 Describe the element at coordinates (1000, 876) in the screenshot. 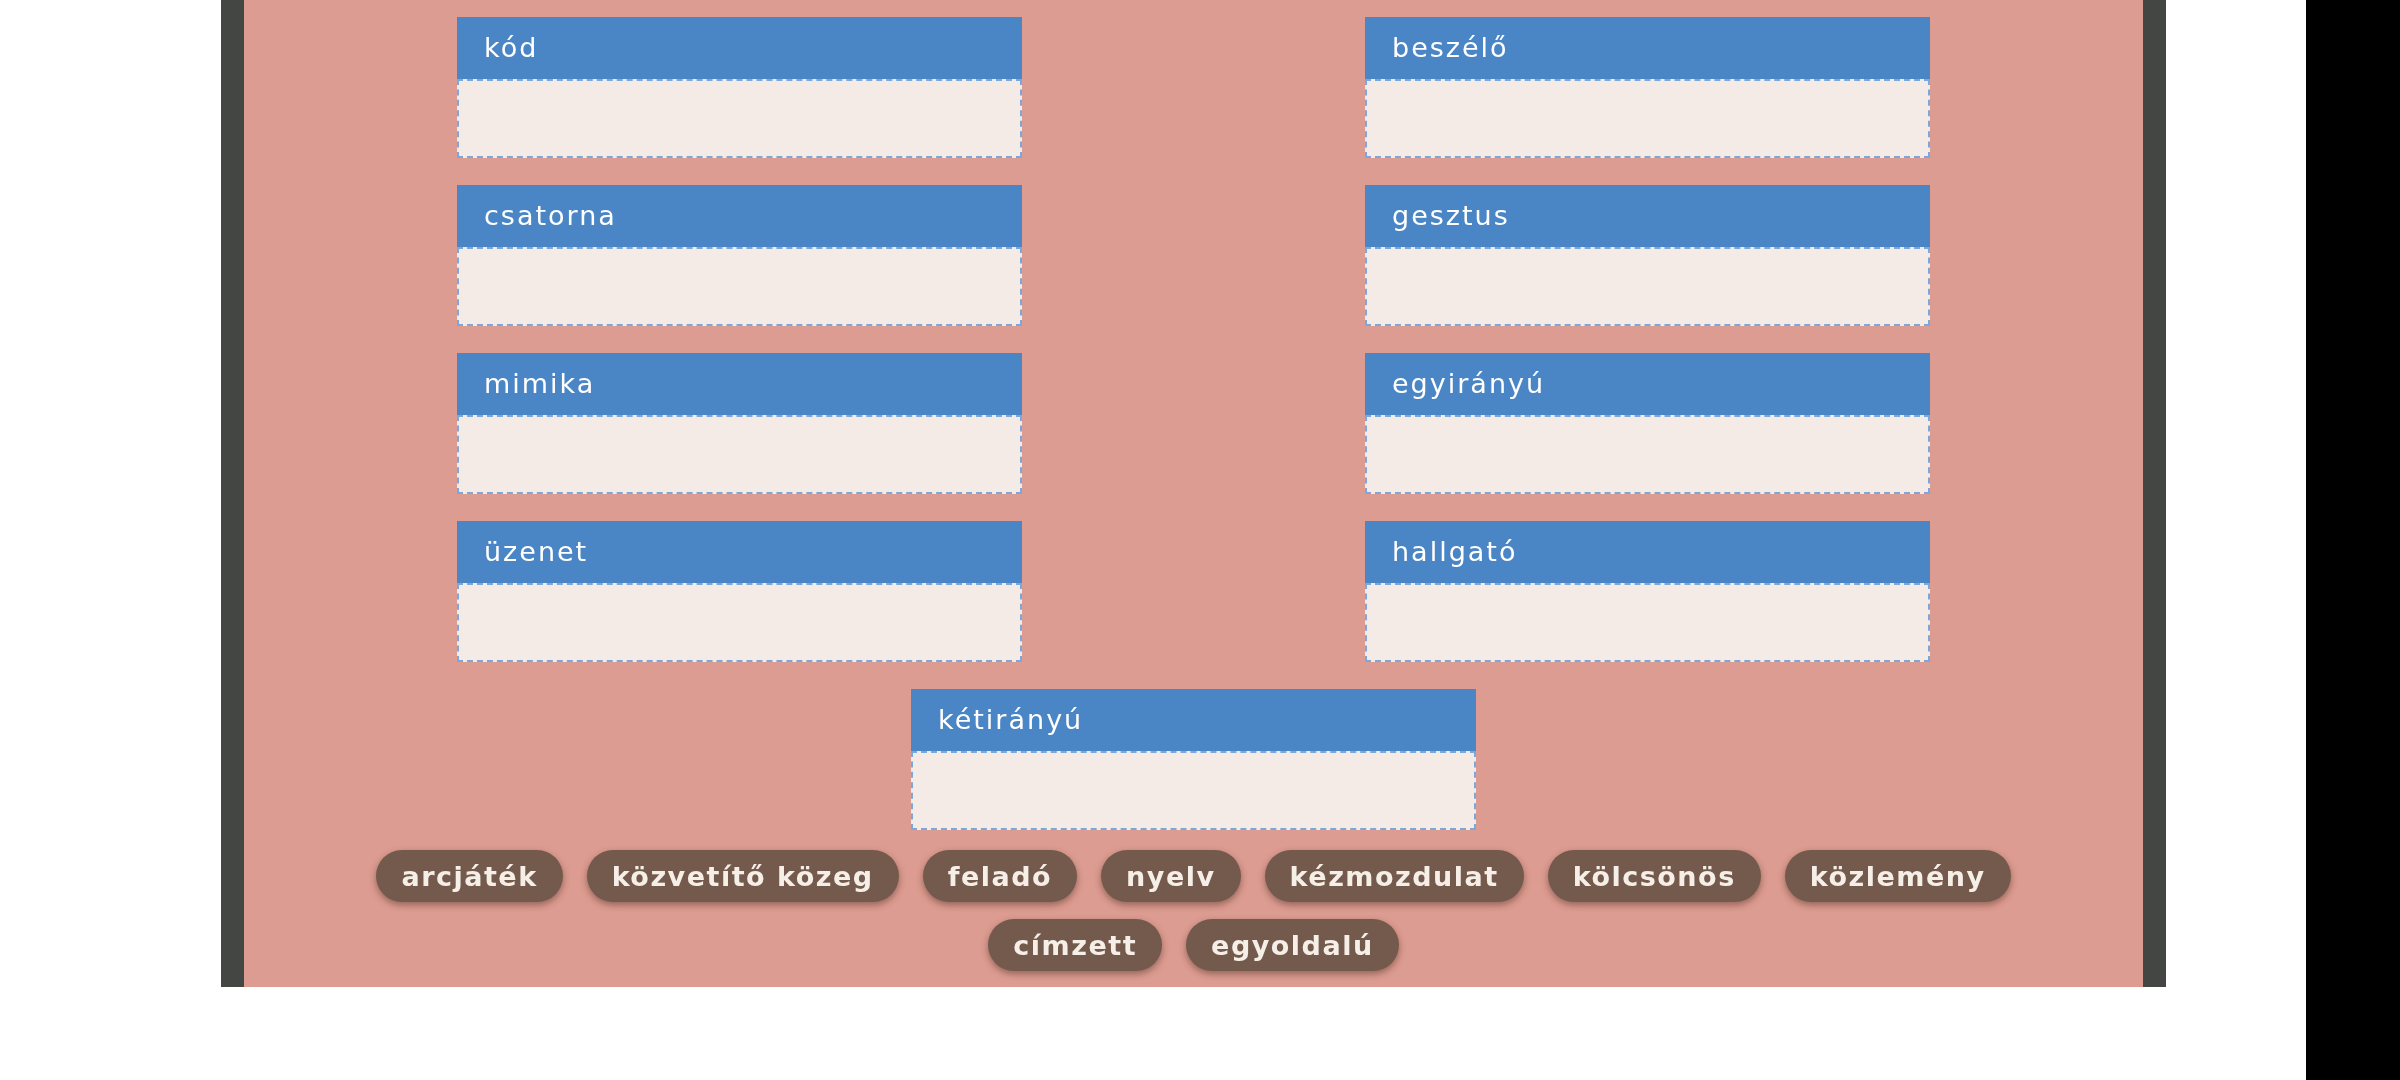

I see `word-chip: feladó` at that location.